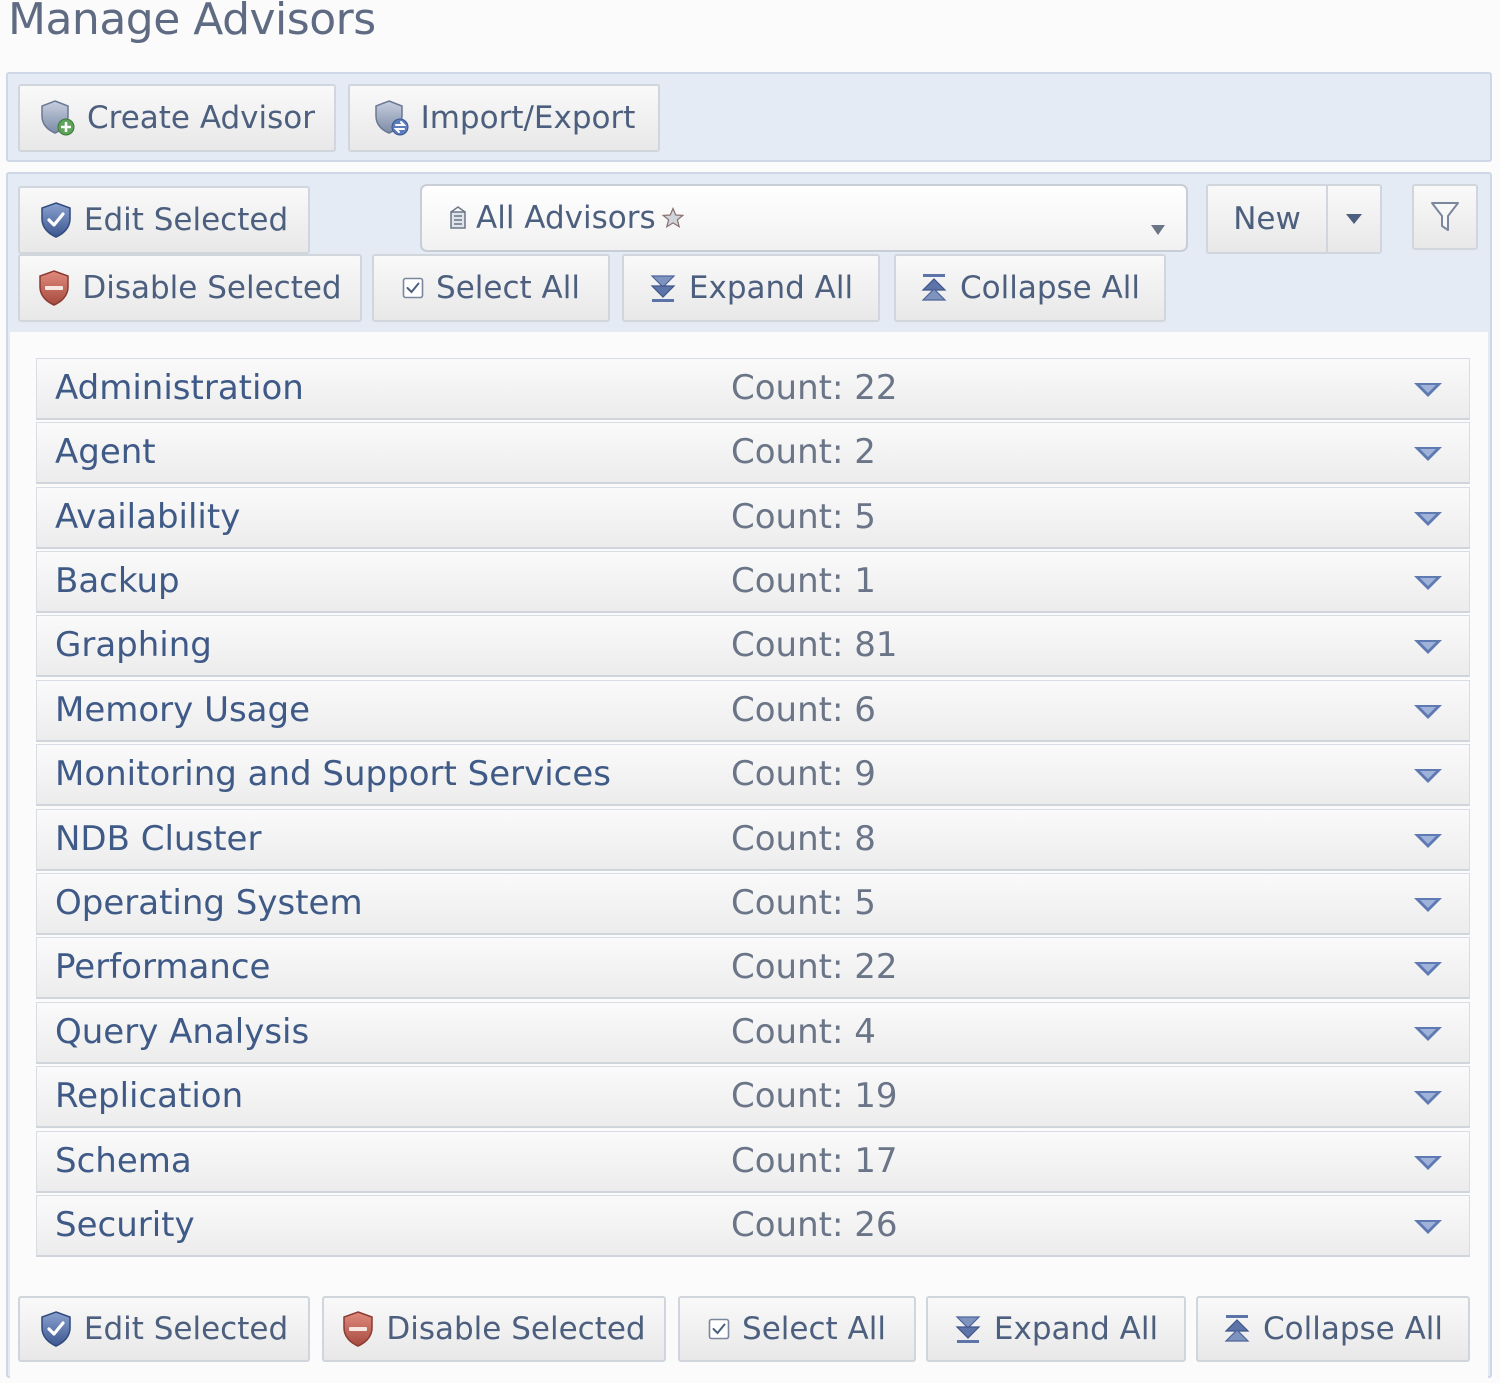 The width and height of the screenshot is (1500, 1383). I want to click on category-row-memory-usage: Memory Usage Count: 6, so click(753, 711).